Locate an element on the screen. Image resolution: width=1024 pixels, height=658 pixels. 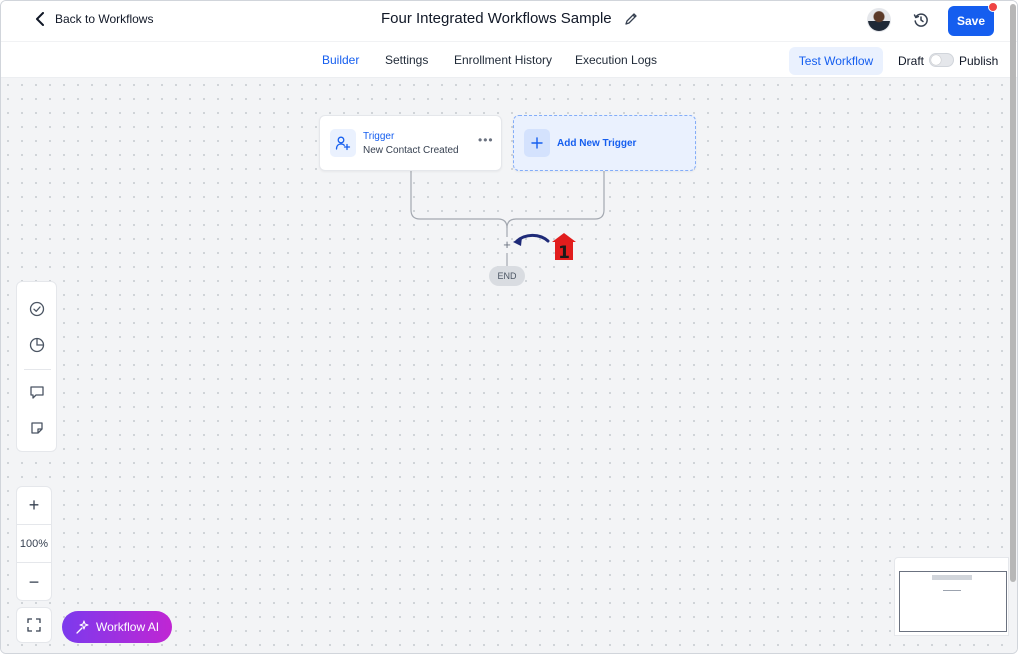
minimap is located at coordinates (951, 596).